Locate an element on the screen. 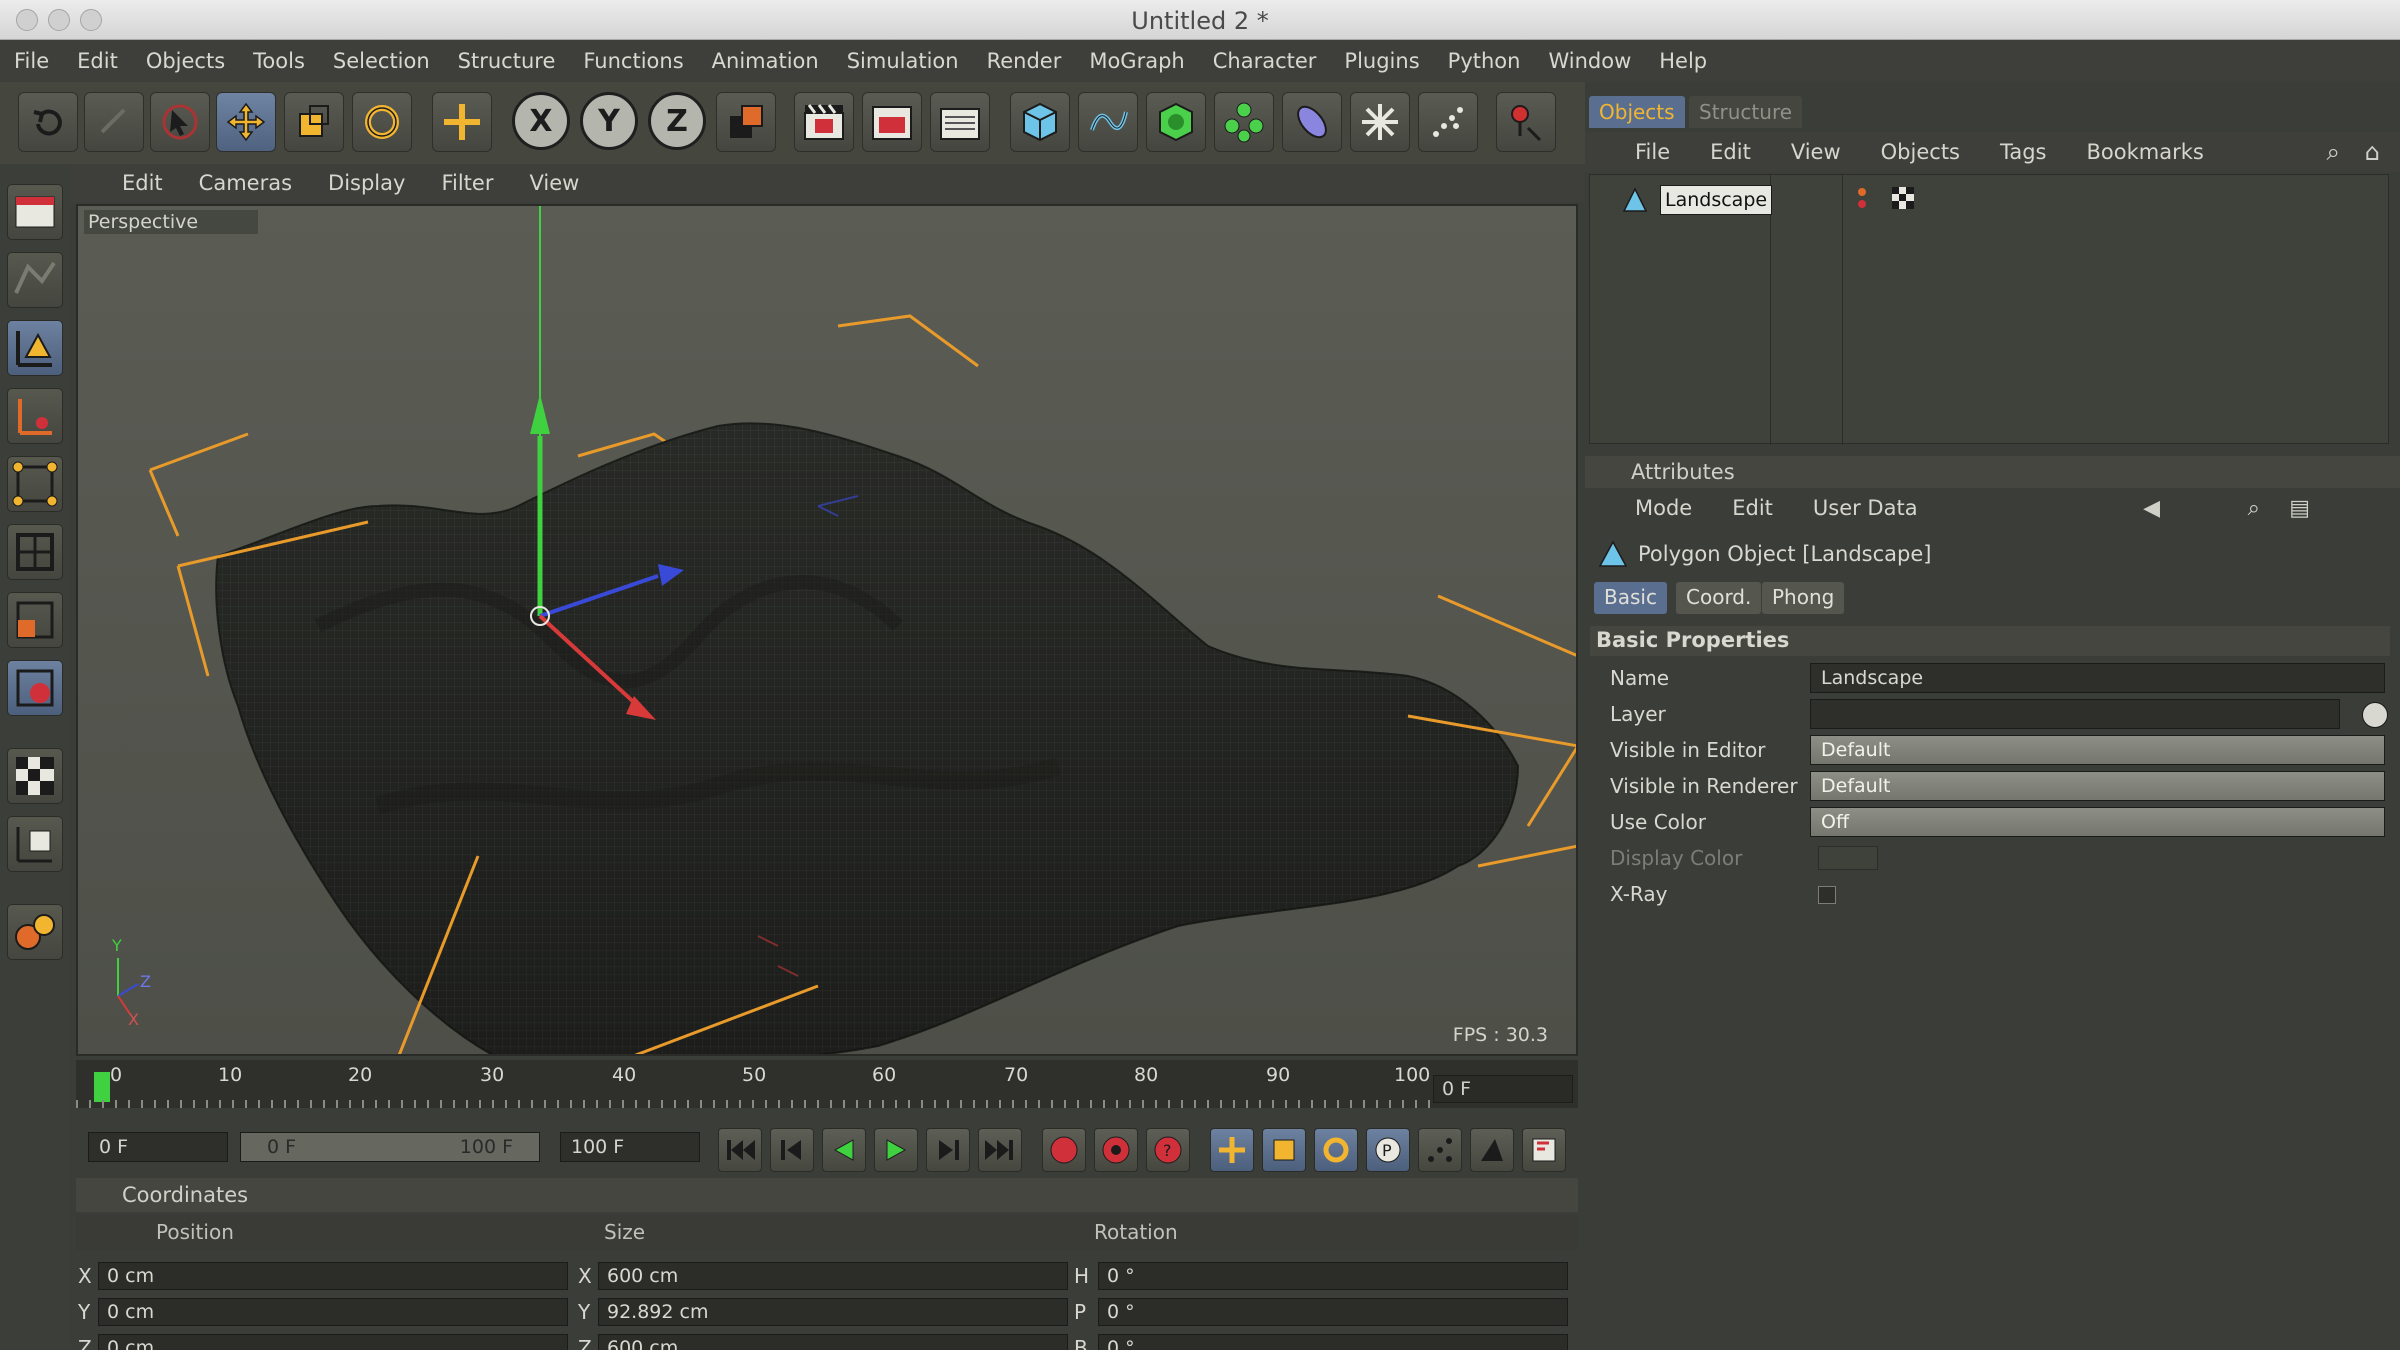 This screenshot has height=1350, width=2400. undo-icon is located at coordinates (48, 122).